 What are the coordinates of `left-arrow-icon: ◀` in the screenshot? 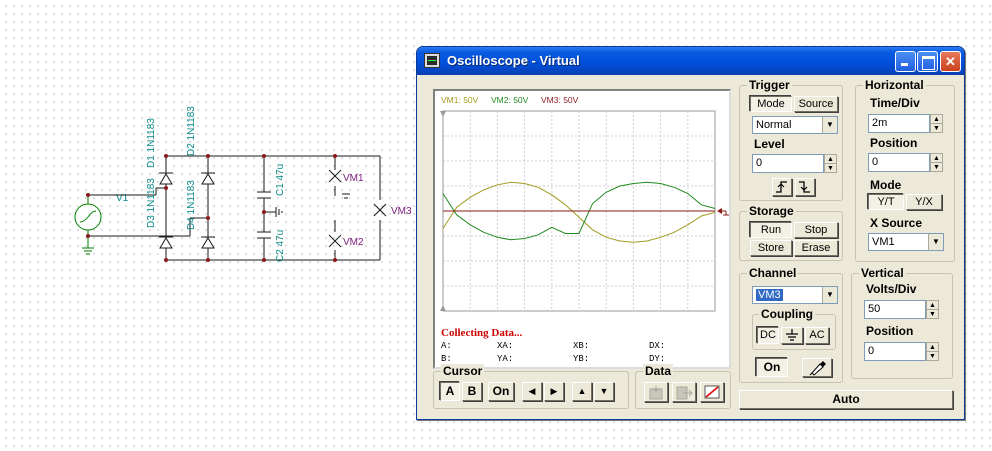 It's located at (532, 391).